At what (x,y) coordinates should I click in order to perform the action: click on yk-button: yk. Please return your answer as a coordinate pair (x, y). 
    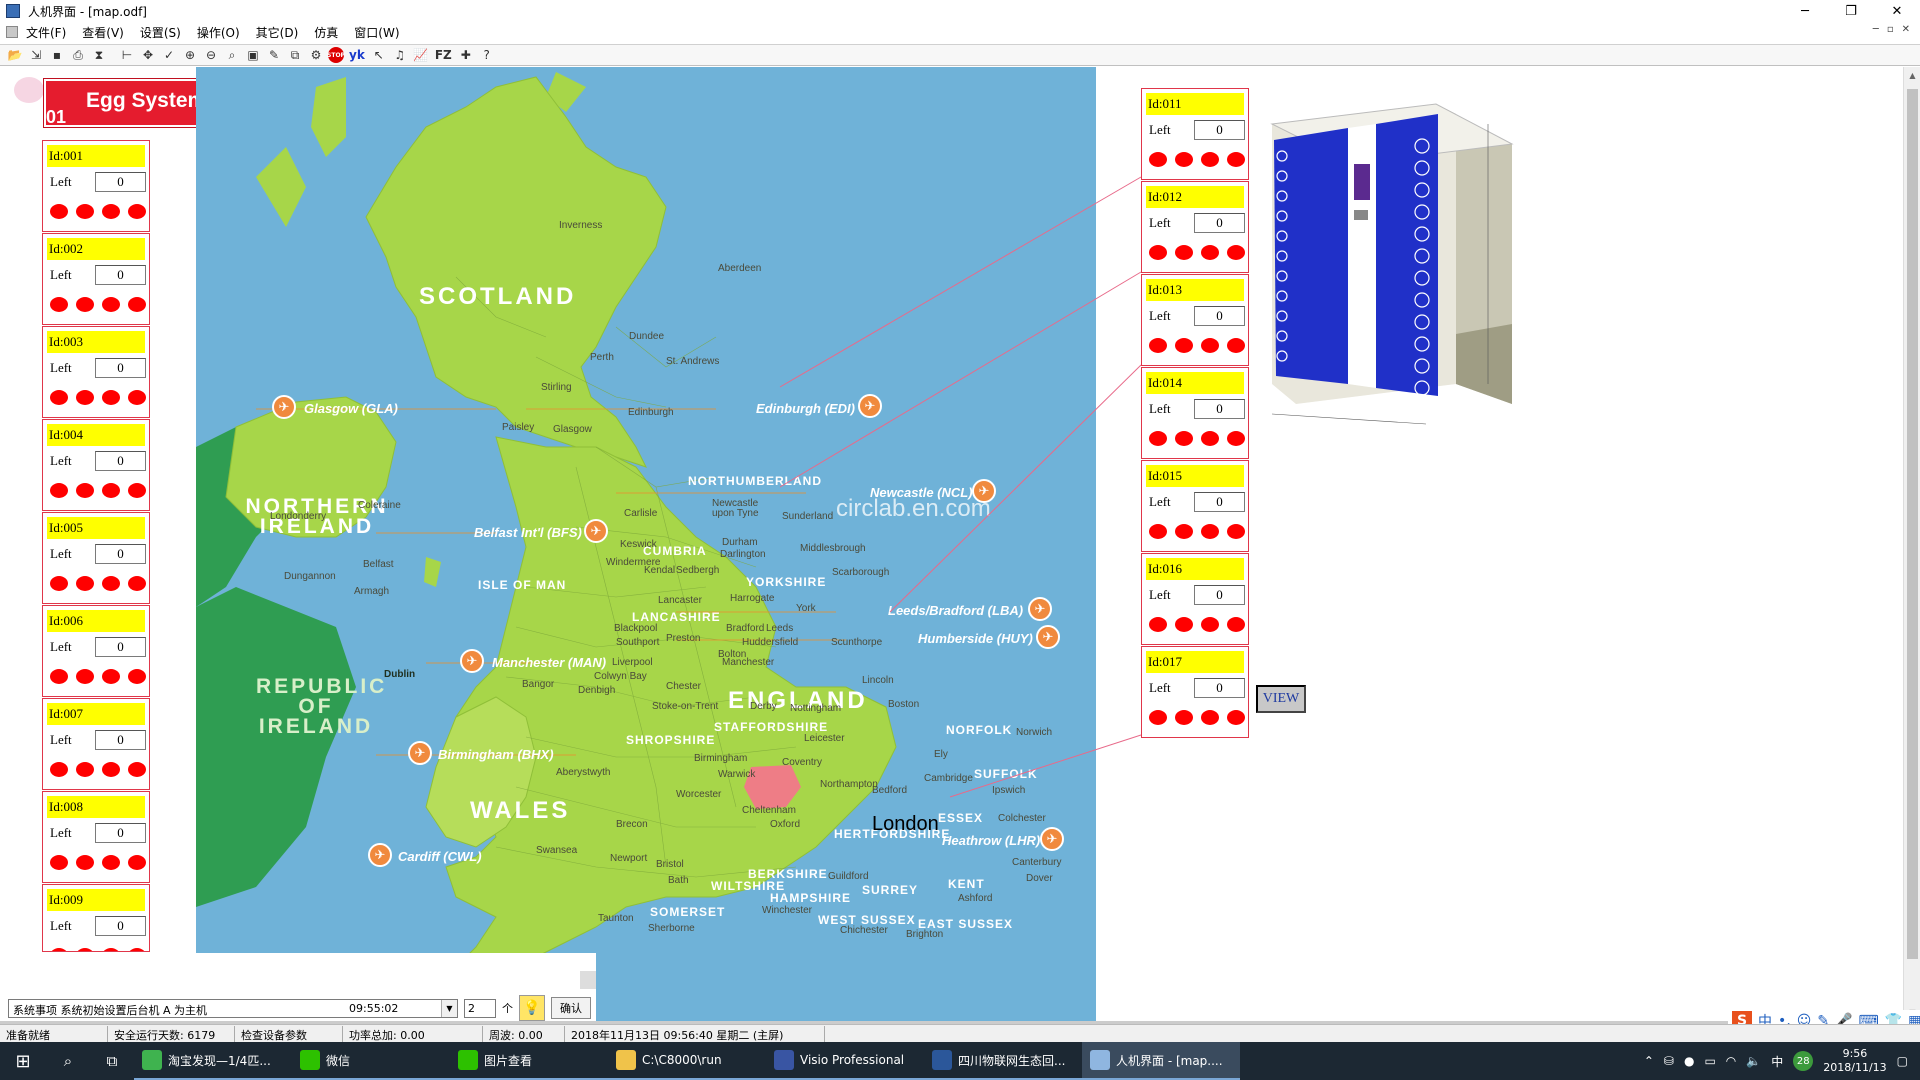
    Looking at the image, I should click on (357, 55).